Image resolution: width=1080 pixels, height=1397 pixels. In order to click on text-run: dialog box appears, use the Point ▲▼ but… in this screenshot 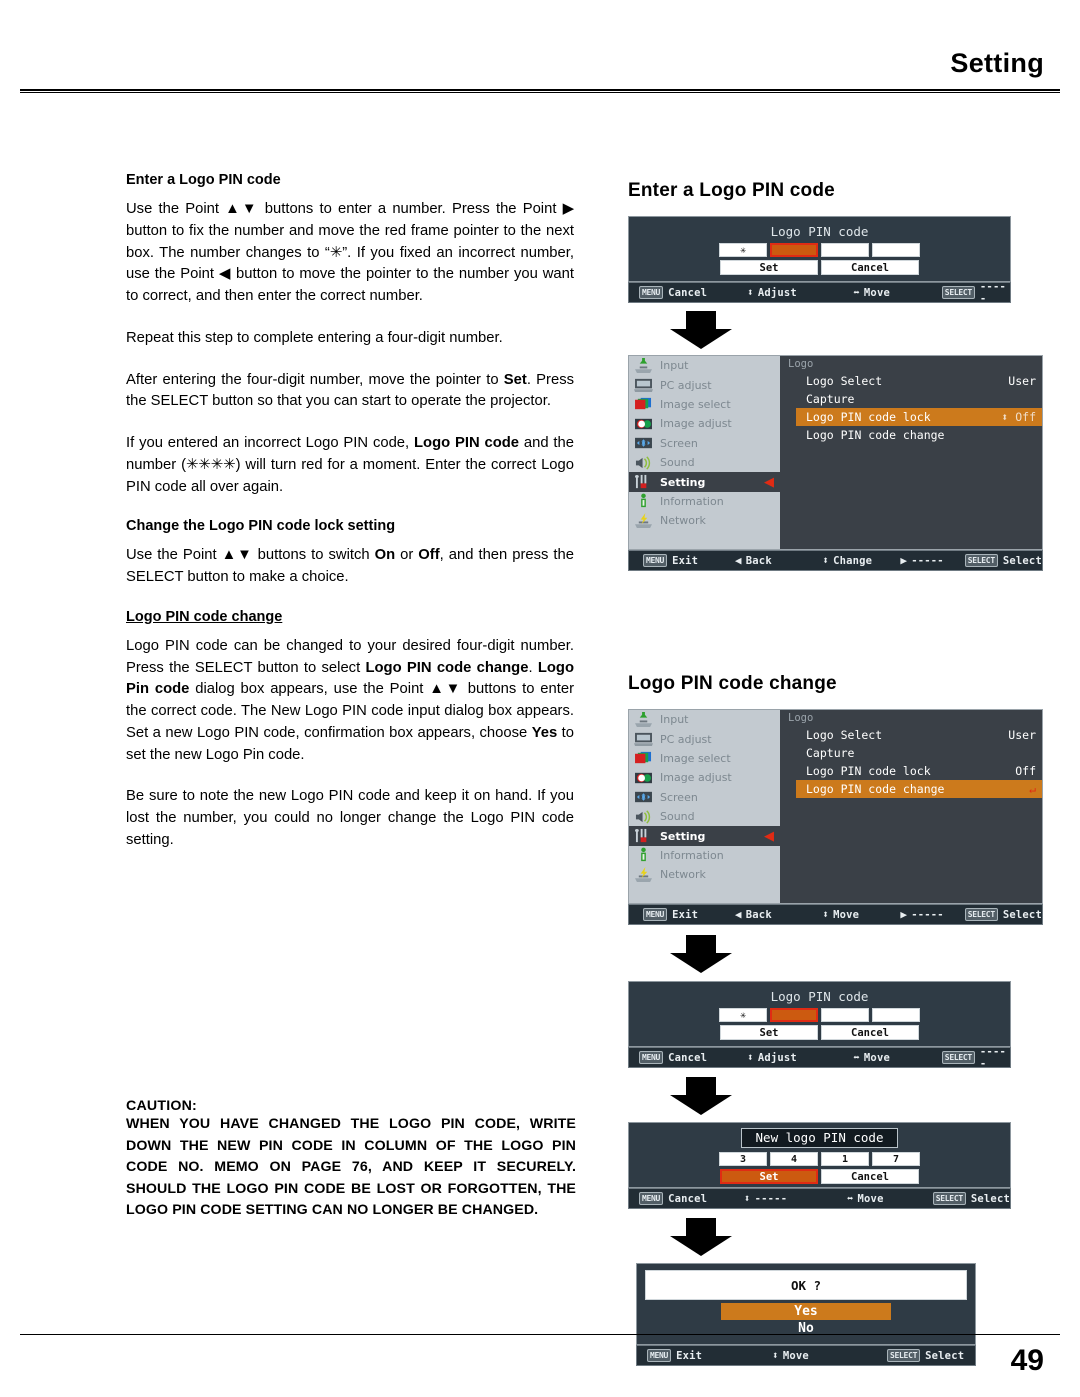, I will do `click(350, 711)`.